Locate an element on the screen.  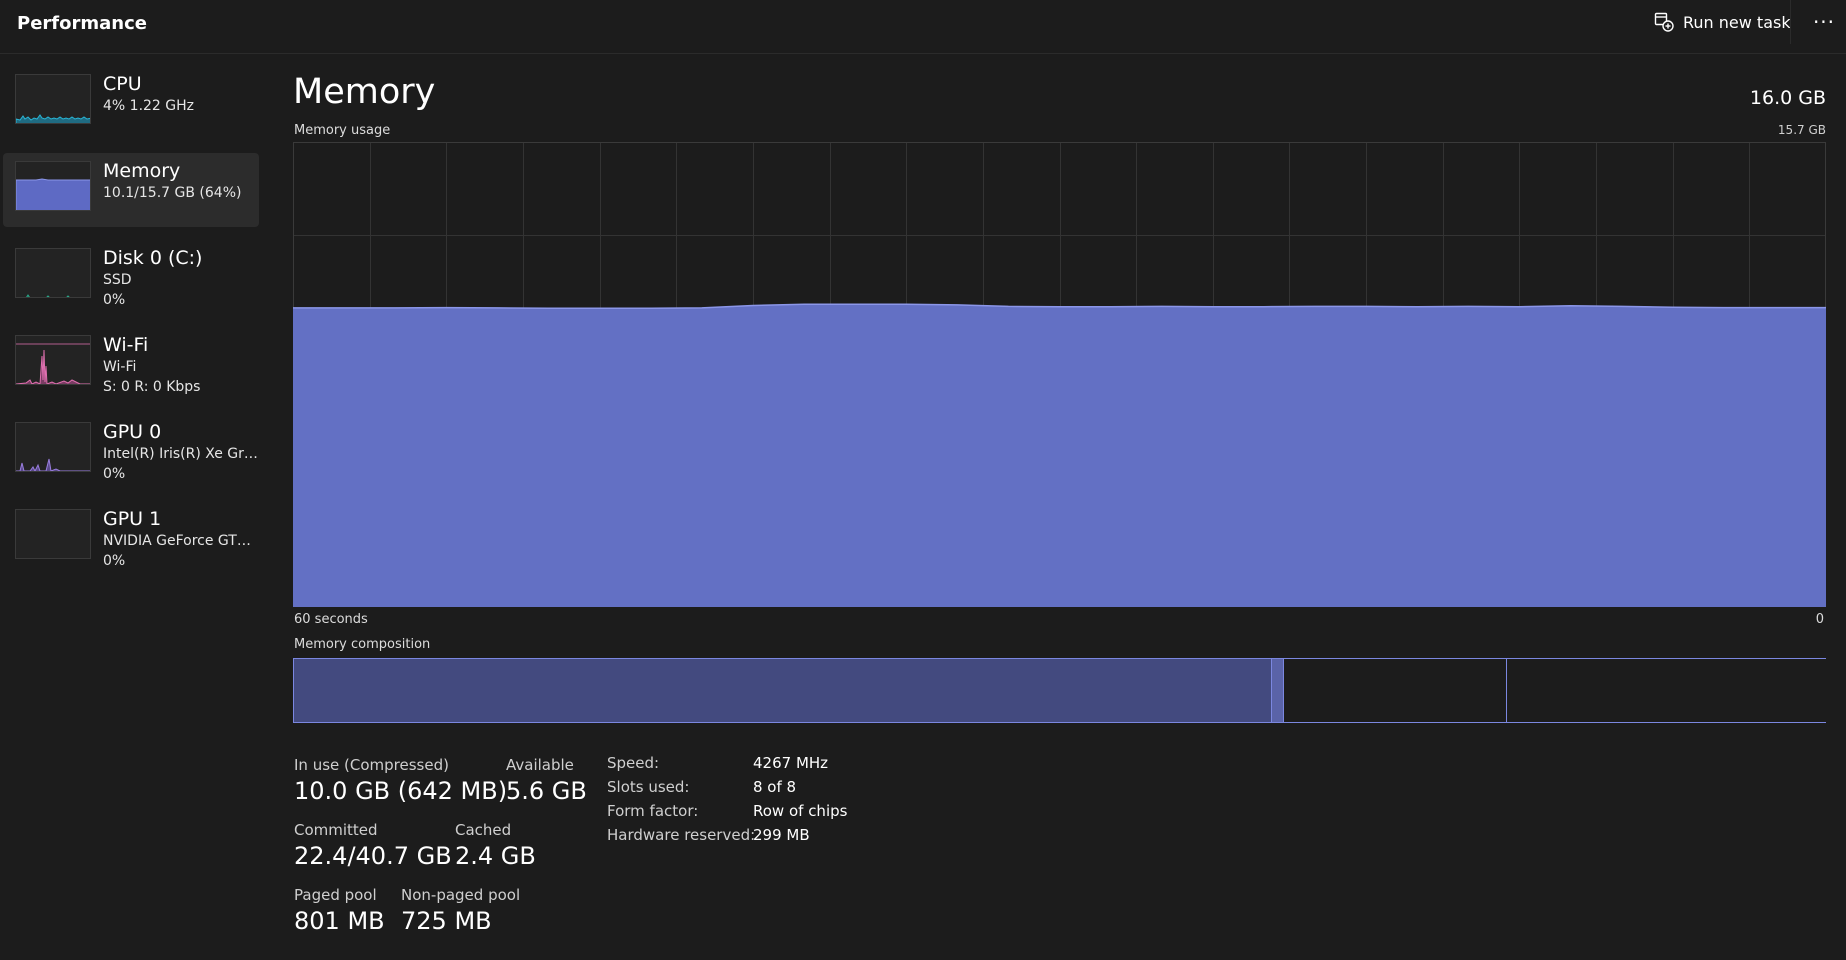
sidebar-item-detail: 4% 1.22 GHz is located at coordinates (149, 106).